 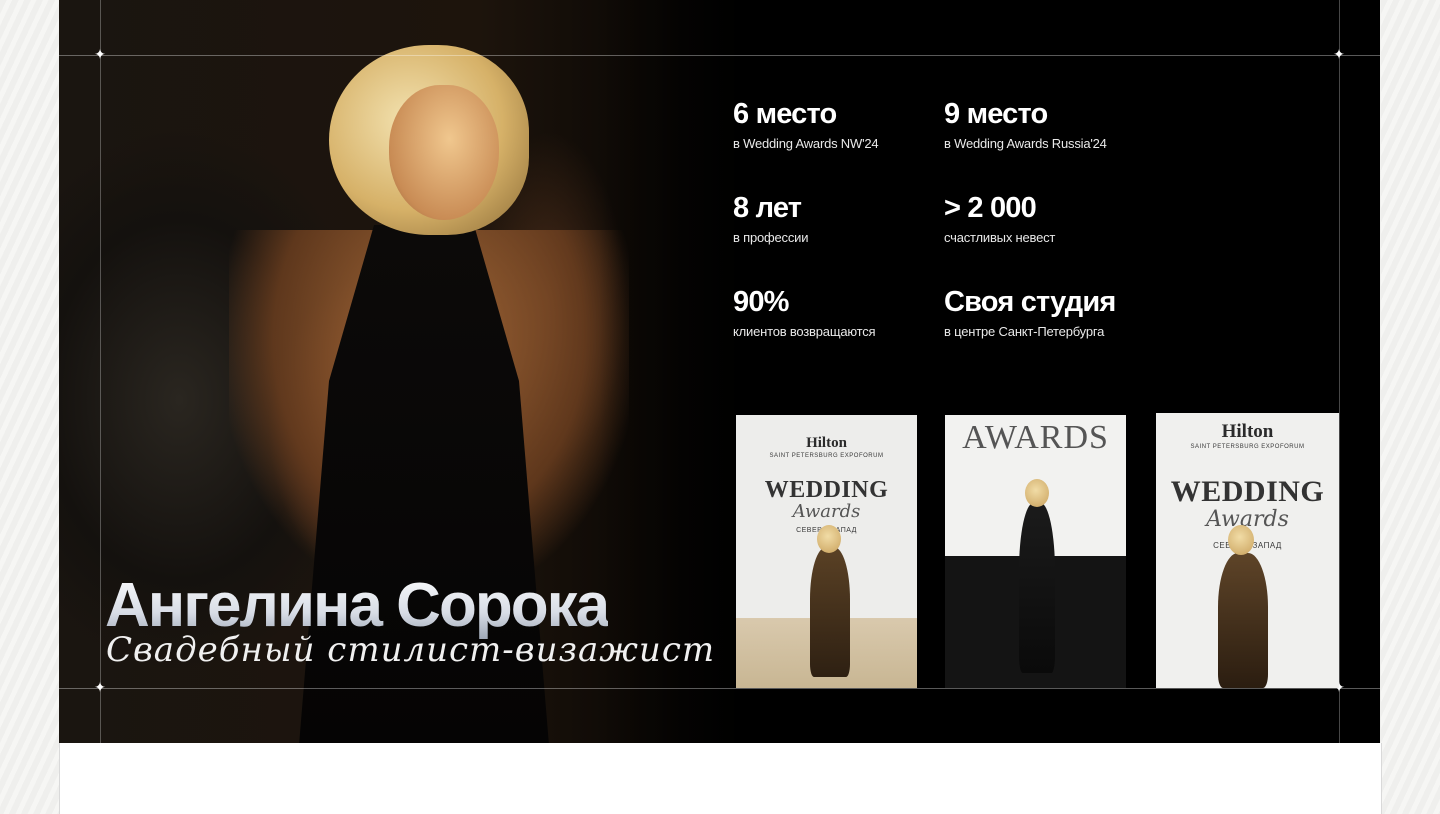 I want to click on stat-caption: счастливых невест, so click(x=1000, y=237).